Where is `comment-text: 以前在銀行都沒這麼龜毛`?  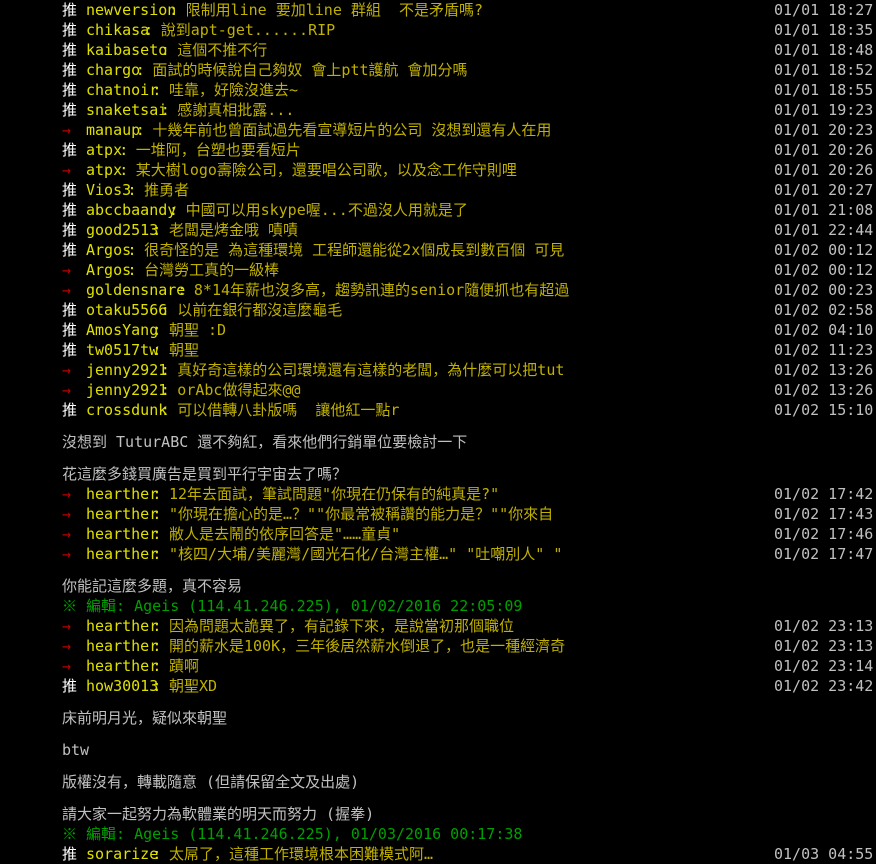
comment-text: 以前在銀行都沒這麼龜毛 is located at coordinates (260, 310).